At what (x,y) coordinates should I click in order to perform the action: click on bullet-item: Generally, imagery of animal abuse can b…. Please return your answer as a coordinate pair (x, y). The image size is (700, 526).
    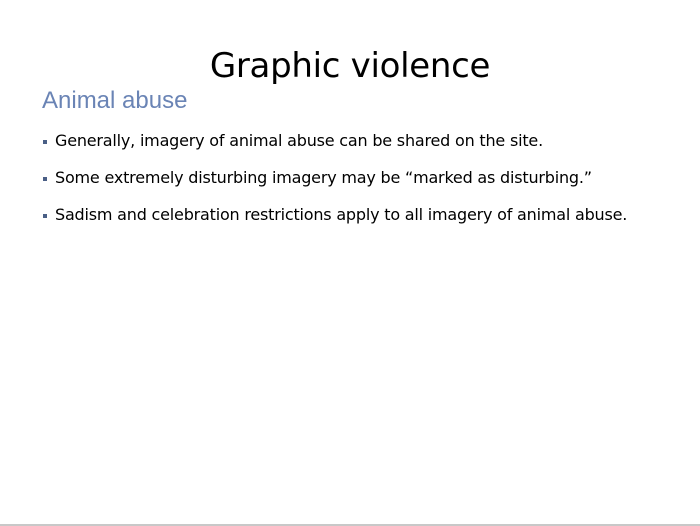
    Looking at the image, I should click on (362, 141).